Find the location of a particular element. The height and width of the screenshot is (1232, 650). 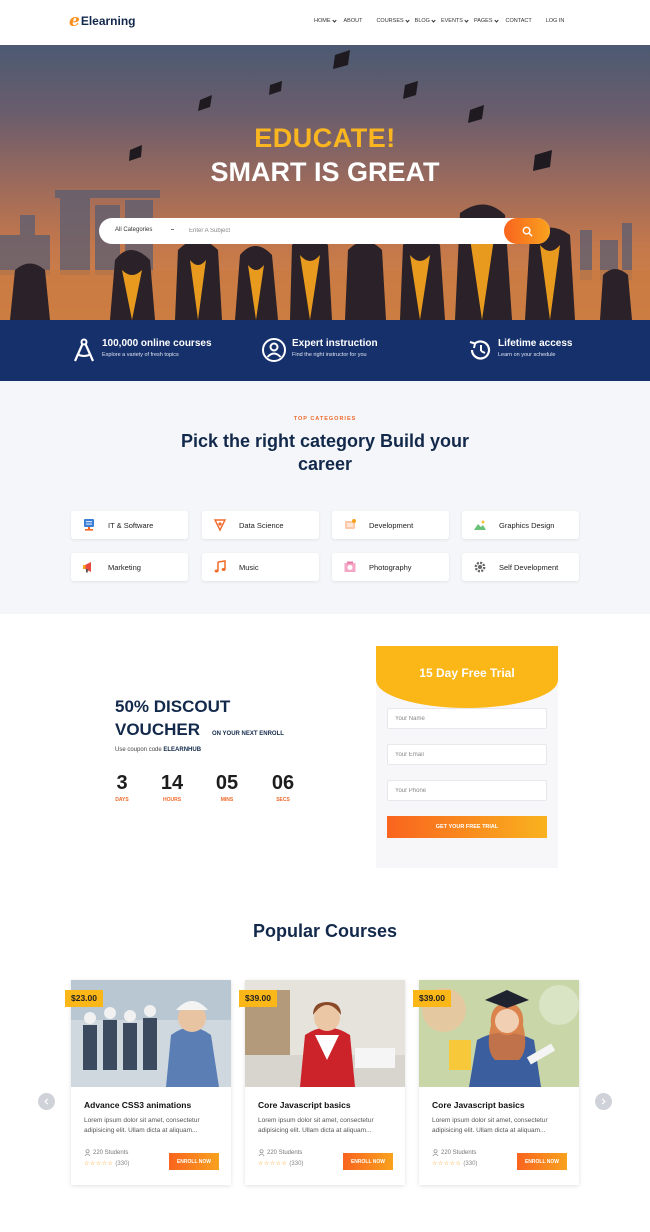

category-self-development: Self Development is located at coordinates (520, 567).